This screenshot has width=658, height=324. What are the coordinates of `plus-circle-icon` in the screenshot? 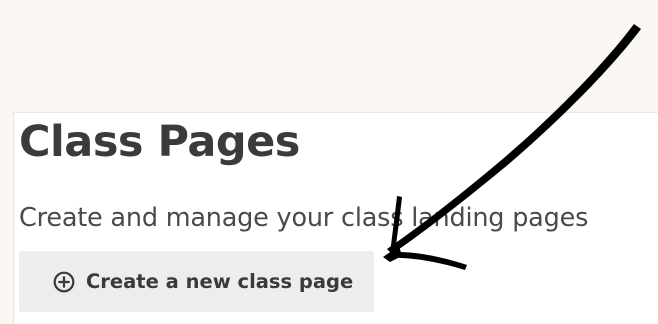 It's located at (64, 282).